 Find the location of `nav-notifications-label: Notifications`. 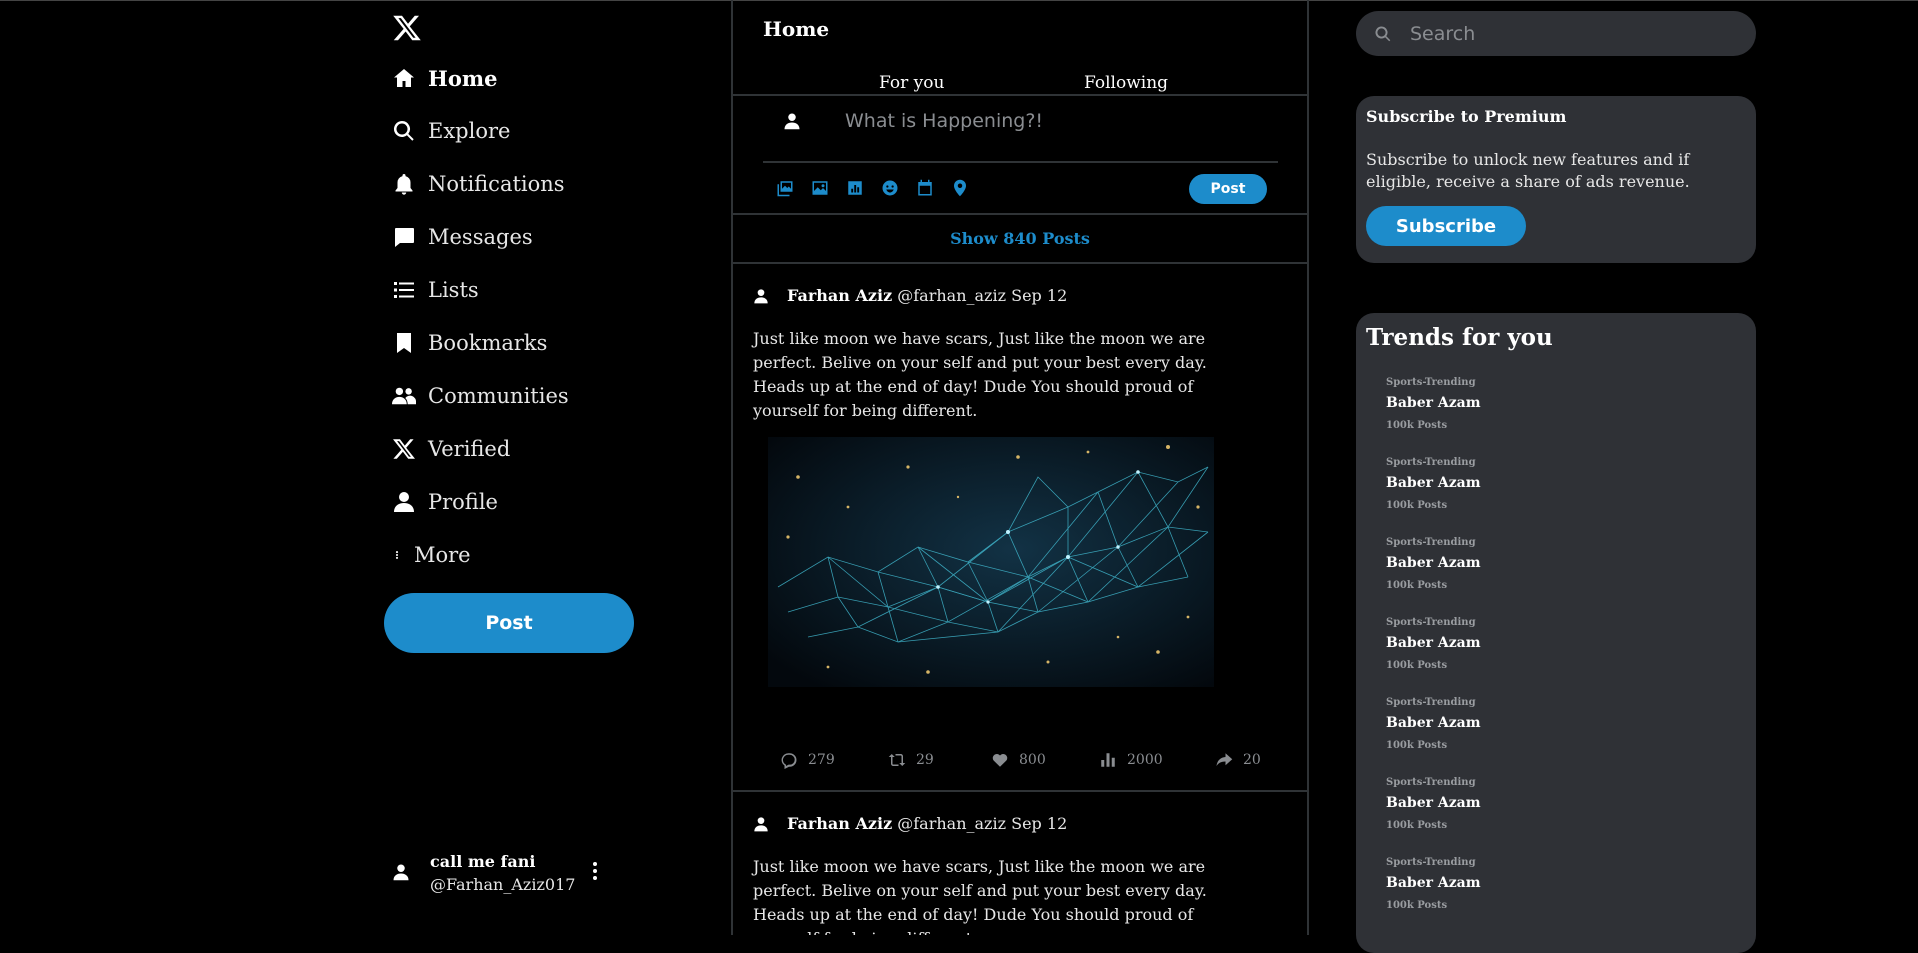

nav-notifications-label: Notifications is located at coordinates (496, 184).